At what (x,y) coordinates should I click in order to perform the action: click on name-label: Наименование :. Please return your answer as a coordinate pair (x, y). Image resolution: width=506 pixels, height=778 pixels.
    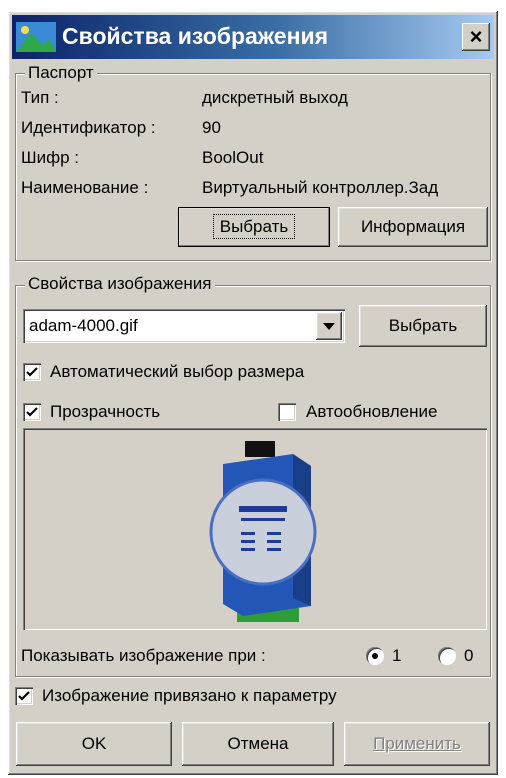
    Looking at the image, I should click on (85, 187).